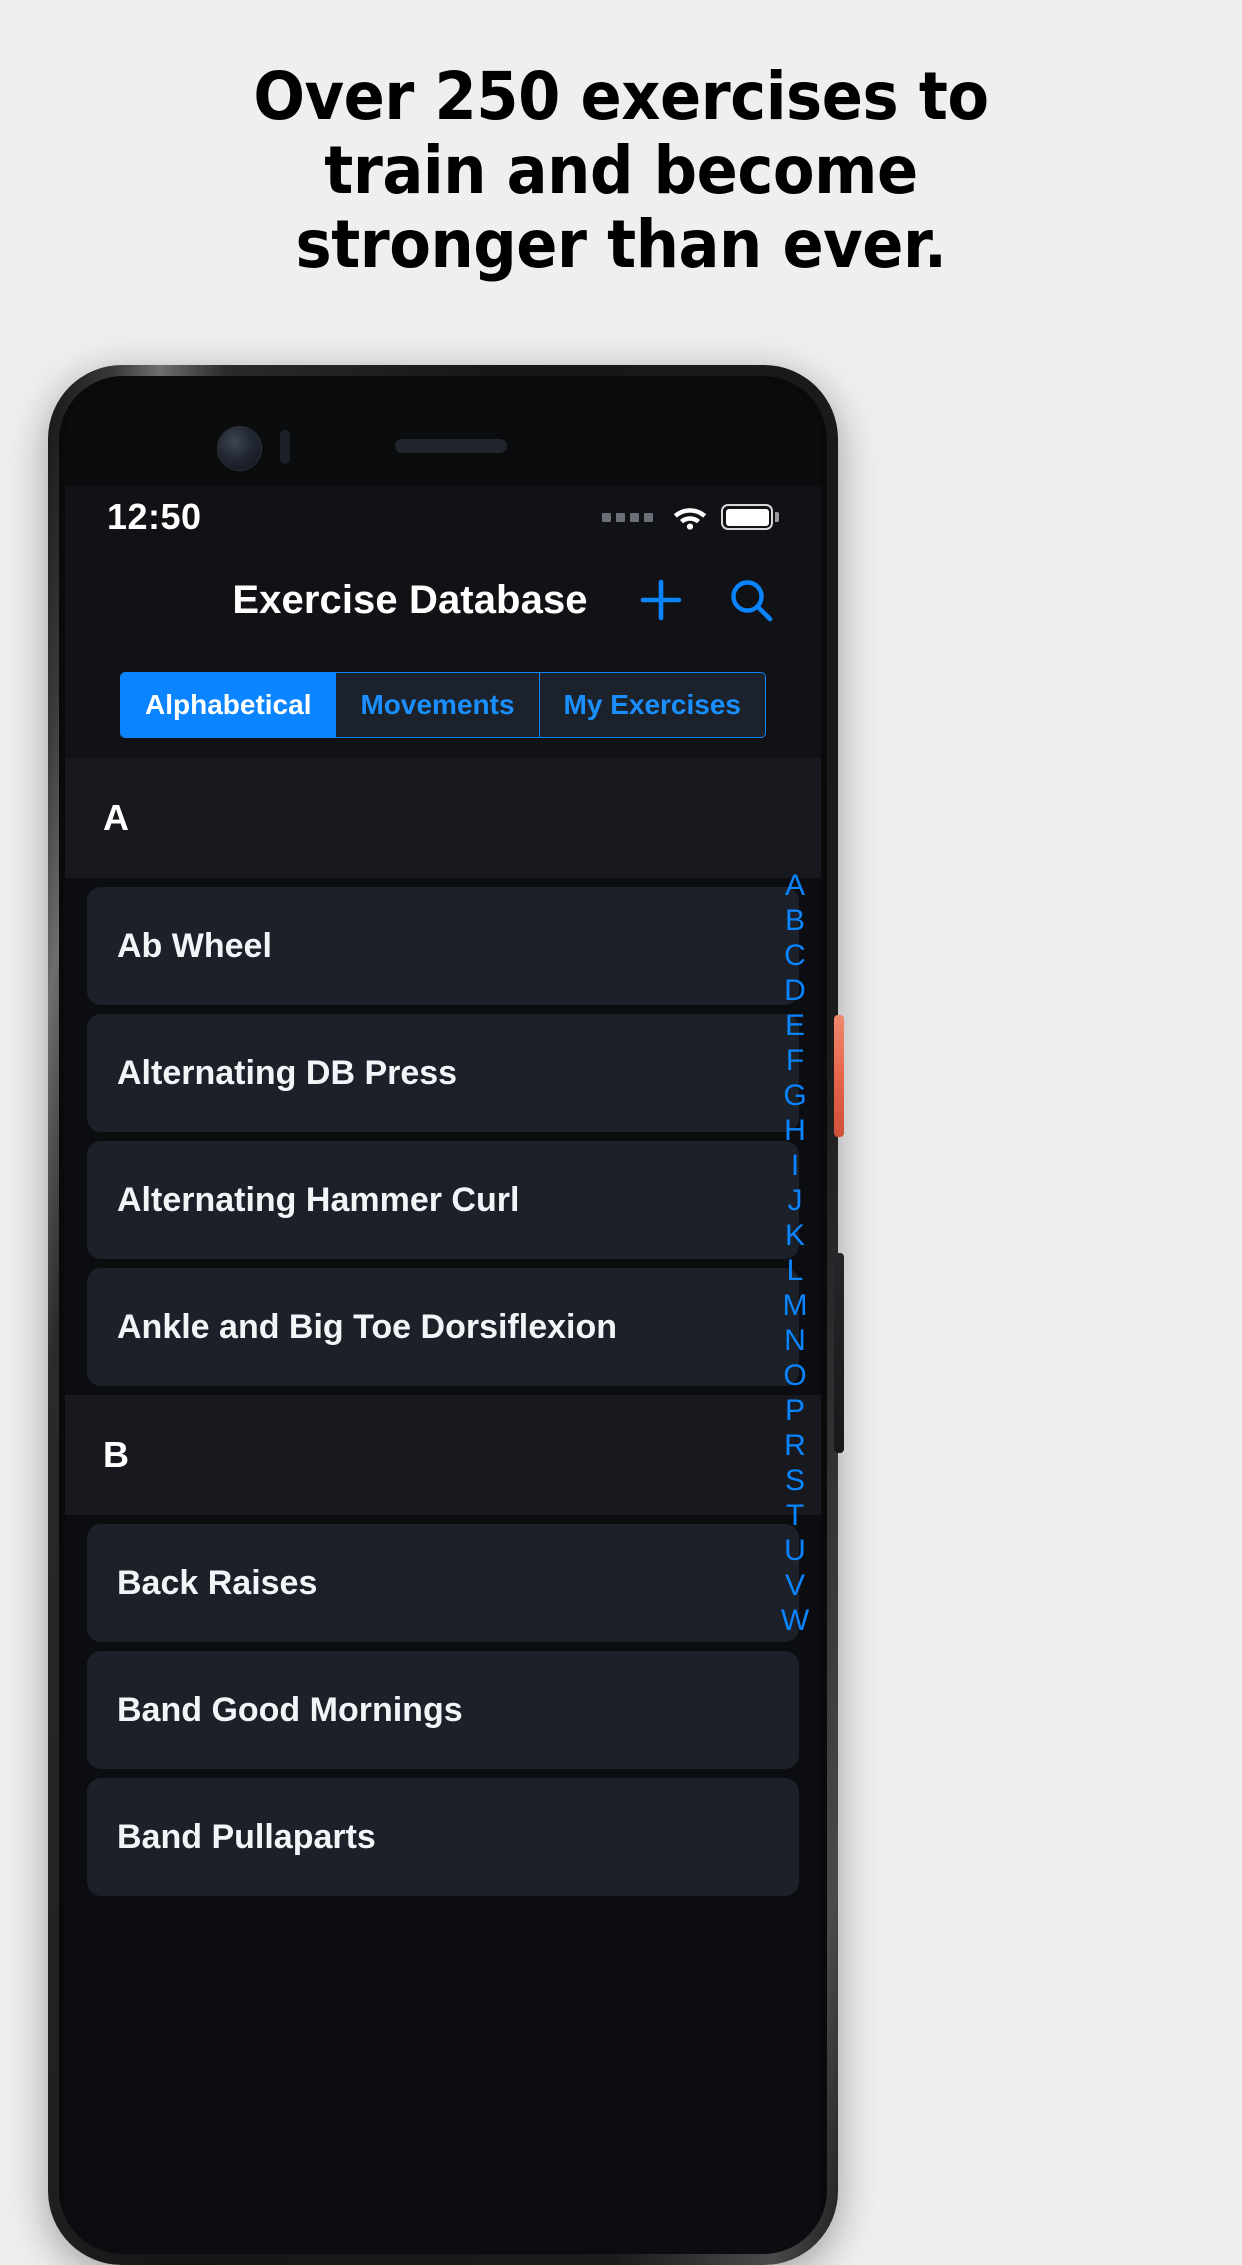  Describe the element at coordinates (795, 1515) in the screenshot. I see `alphabet-index-letter: T` at that location.